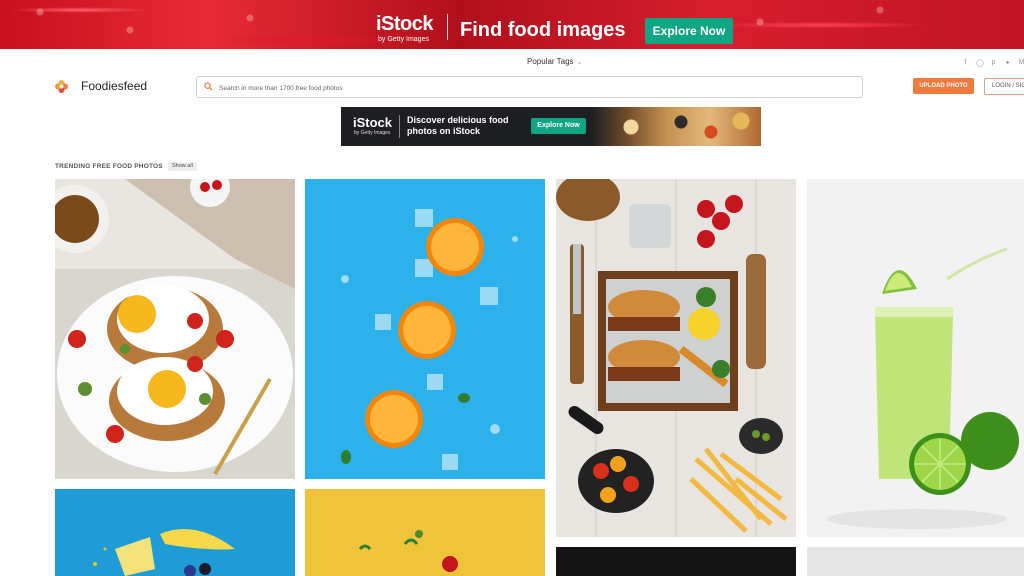 This screenshot has height=576, width=1024. What do you see at coordinates (109, 166) in the screenshot?
I see `trending-section-title: TRENDING FREE FOOD PHOTOS` at bounding box center [109, 166].